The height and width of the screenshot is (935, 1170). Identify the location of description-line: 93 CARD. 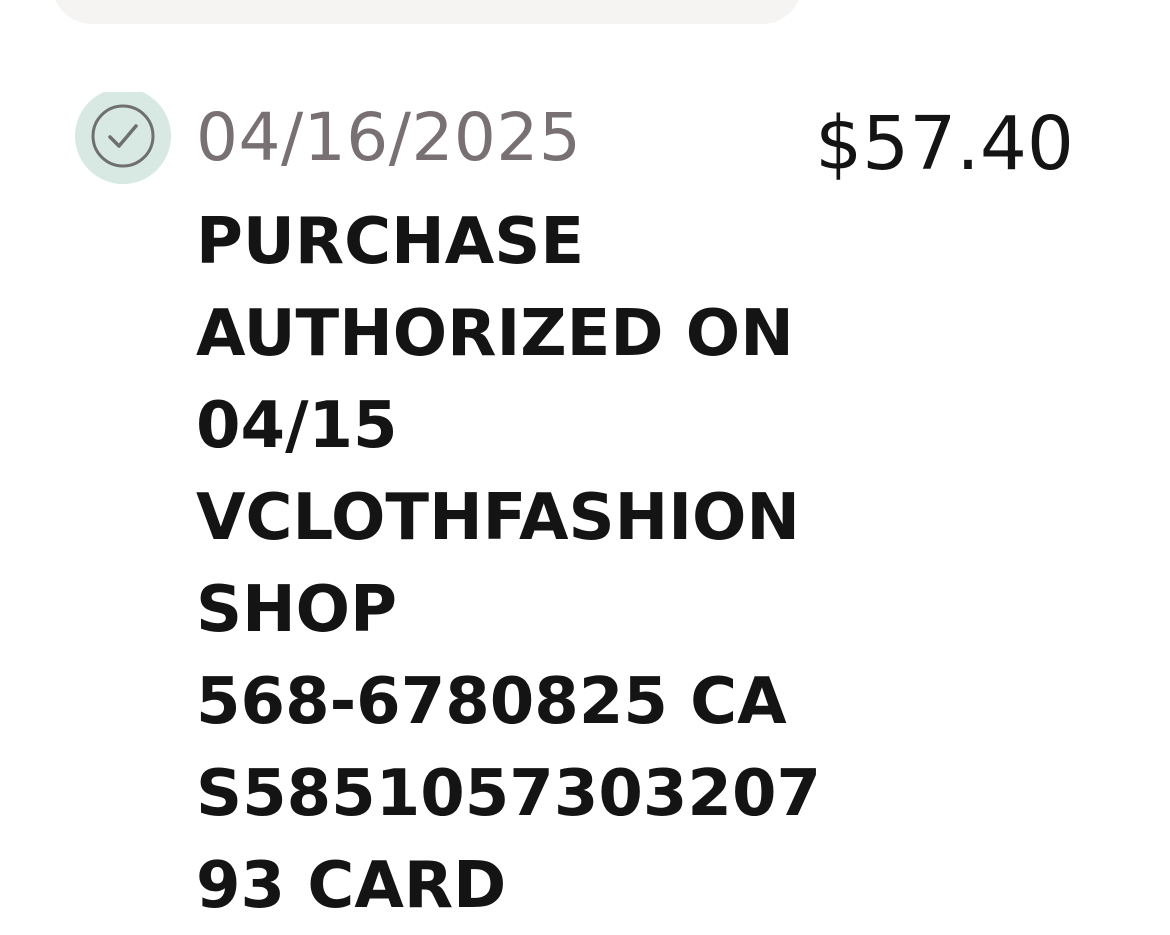
(351, 886).